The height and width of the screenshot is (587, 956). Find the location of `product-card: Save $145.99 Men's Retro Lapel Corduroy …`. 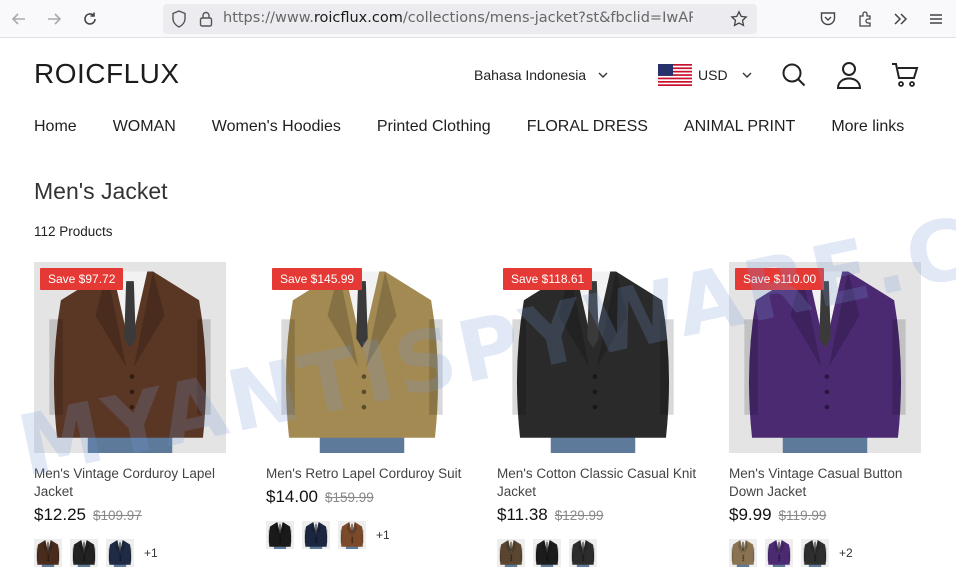

product-card: Save $145.99 Men's Retro Lapel Corduroy … is located at coordinates (363, 405).